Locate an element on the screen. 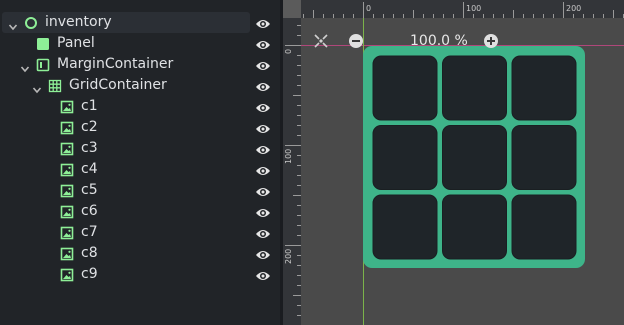 This screenshot has width=624, height=325. ruler-h-label: 0 is located at coordinates (369, 8).